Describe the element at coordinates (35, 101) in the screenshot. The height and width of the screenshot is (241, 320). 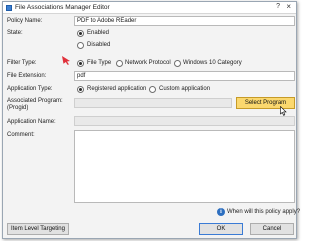
I see `associated-program-label: Associated Program:` at that location.